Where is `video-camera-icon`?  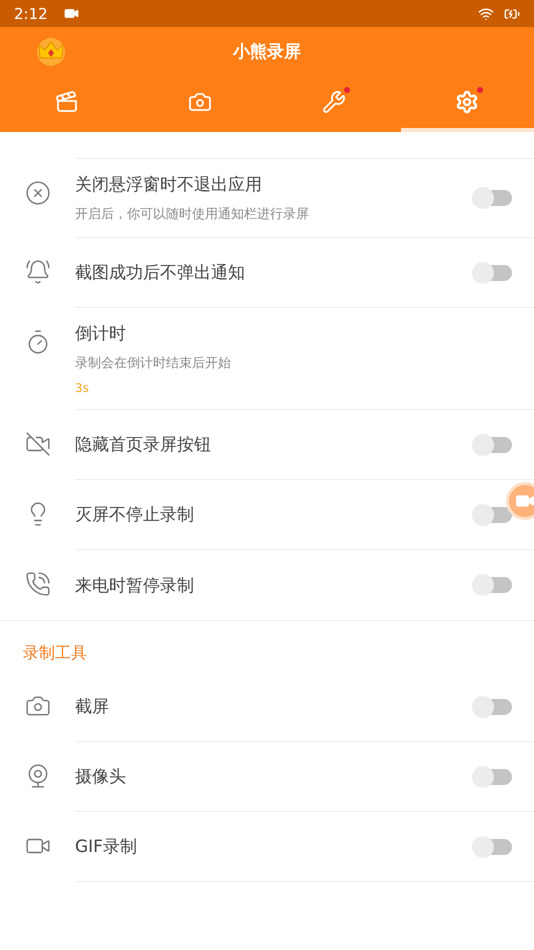 video-camera-icon is located at coordinates (71, 13).